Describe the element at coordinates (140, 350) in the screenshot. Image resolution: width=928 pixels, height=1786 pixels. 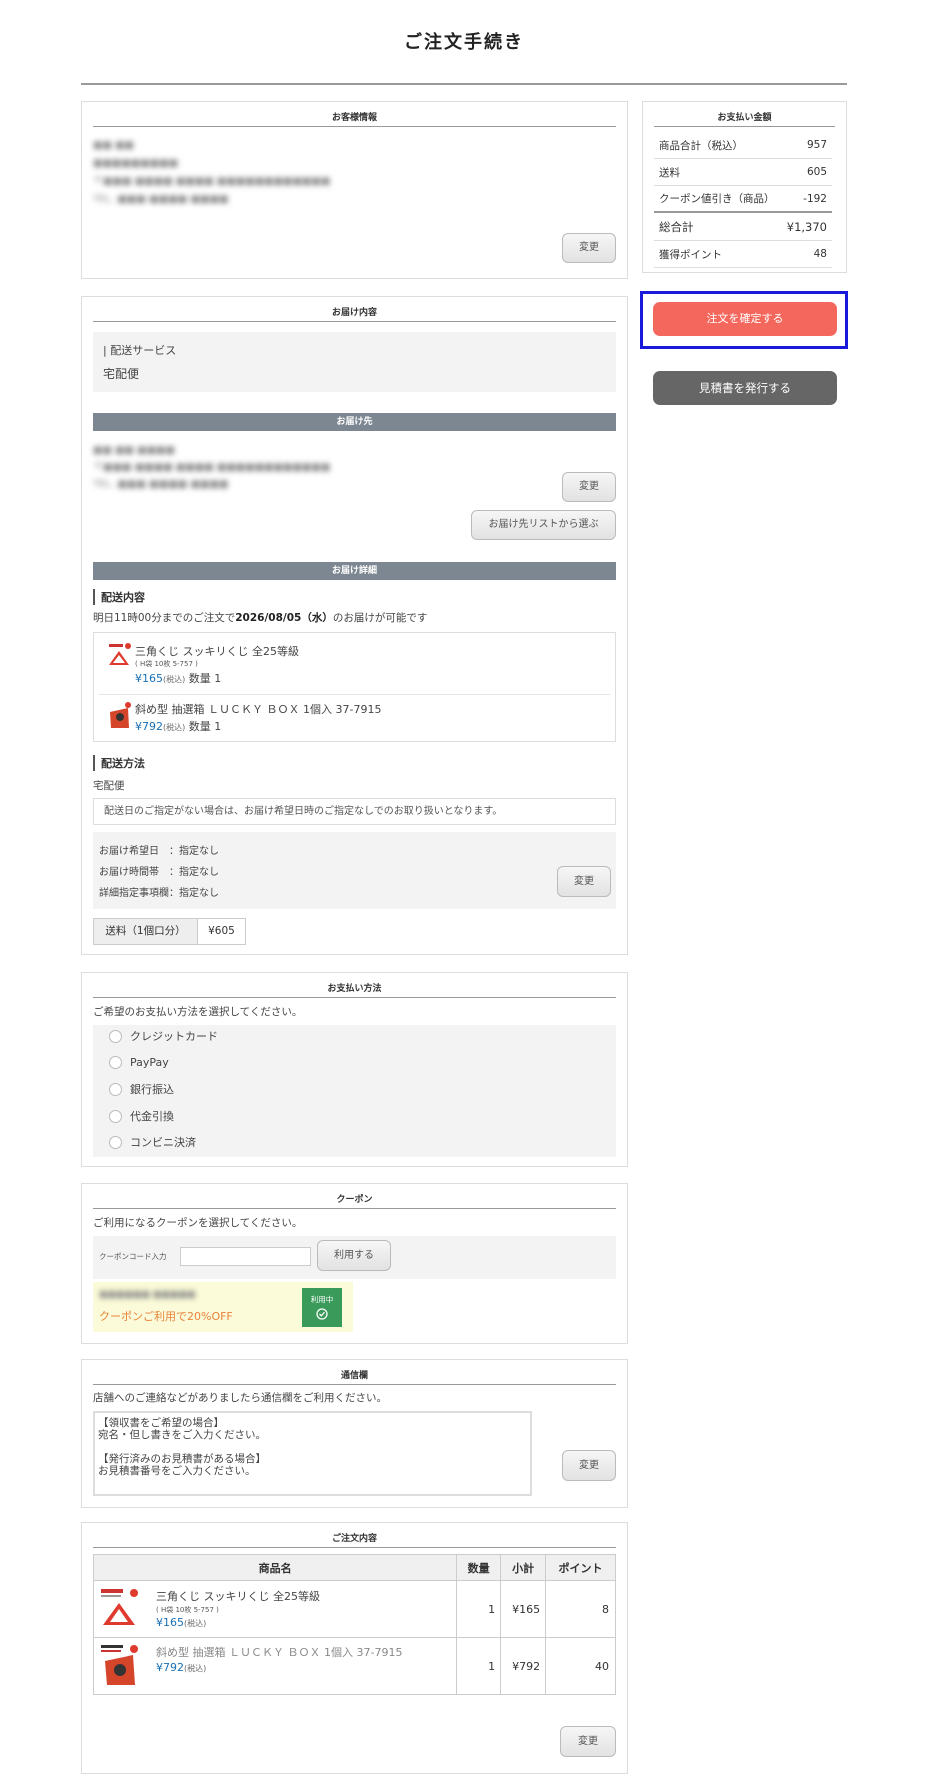
I see `delivery-service-label: | 配送サービス` at that location.